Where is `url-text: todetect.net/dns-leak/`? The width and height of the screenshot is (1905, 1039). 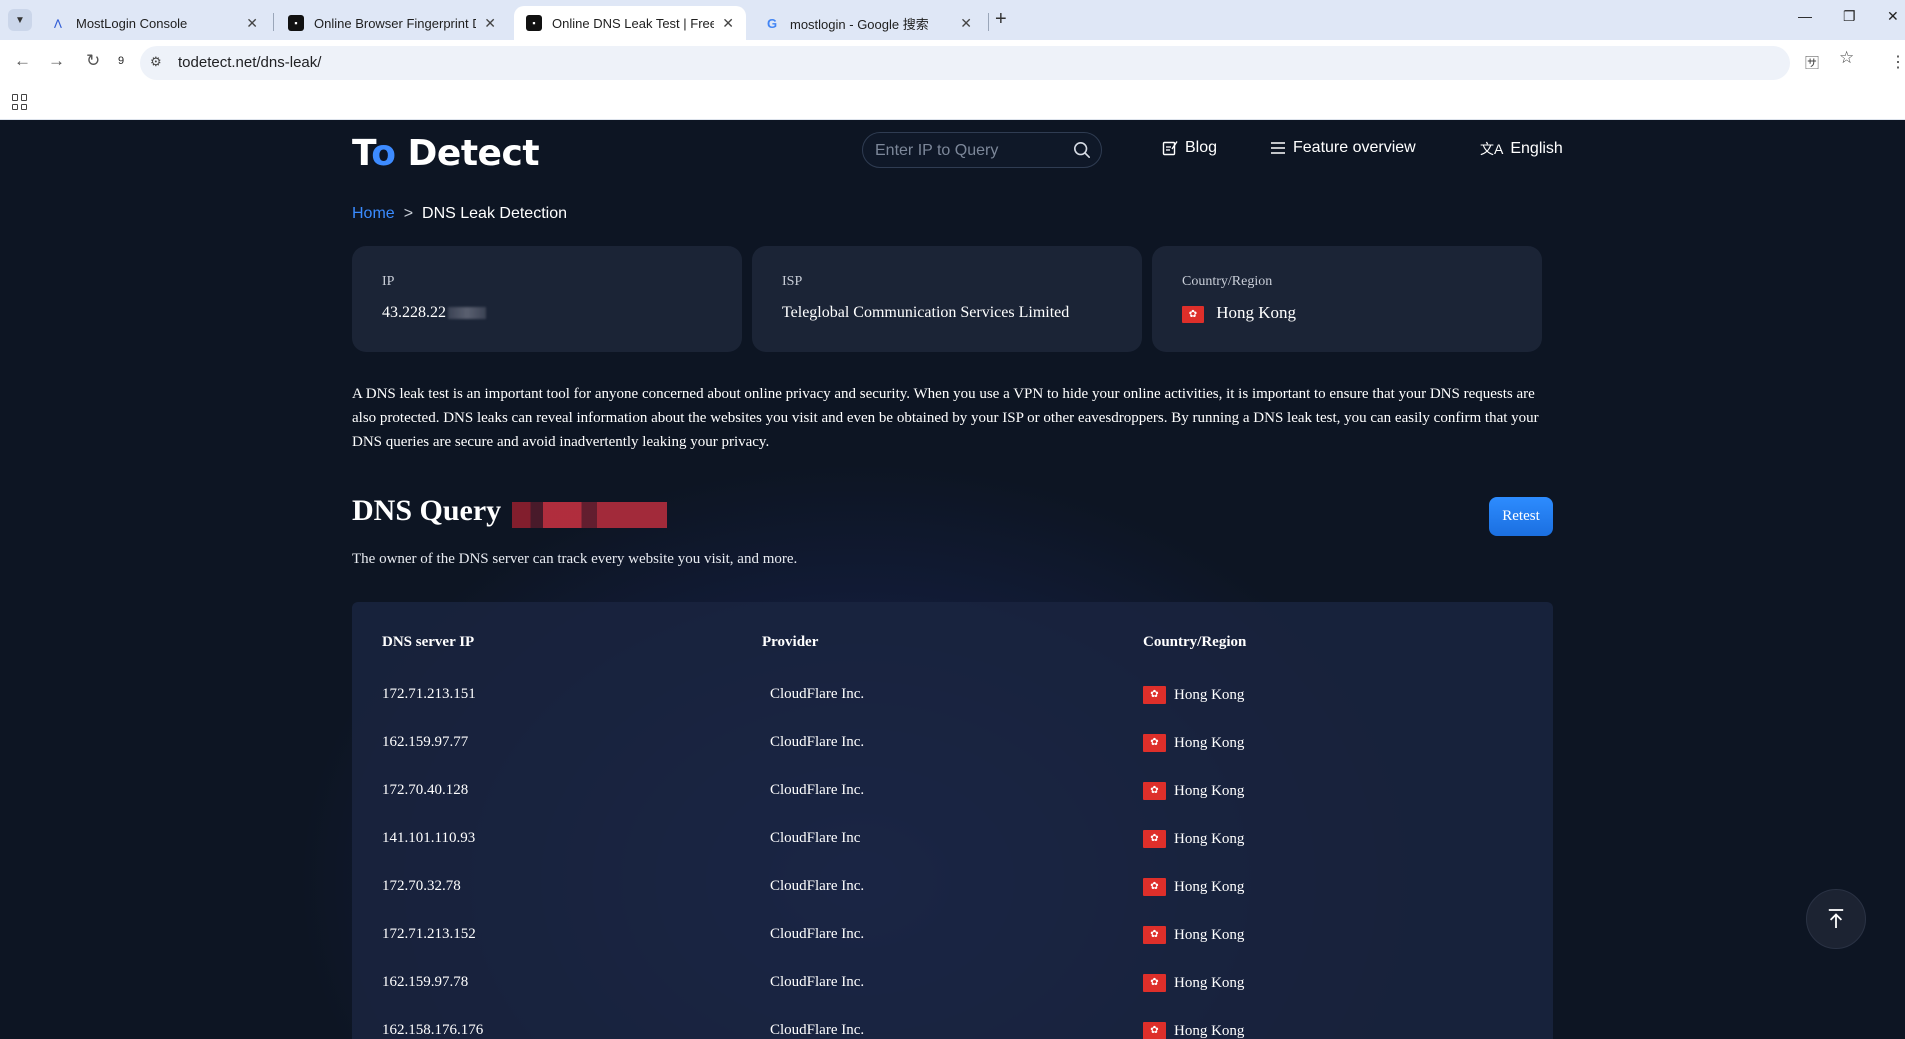 url-text: todetect.net/dns-leak/ is located at coordinates (249, 62).